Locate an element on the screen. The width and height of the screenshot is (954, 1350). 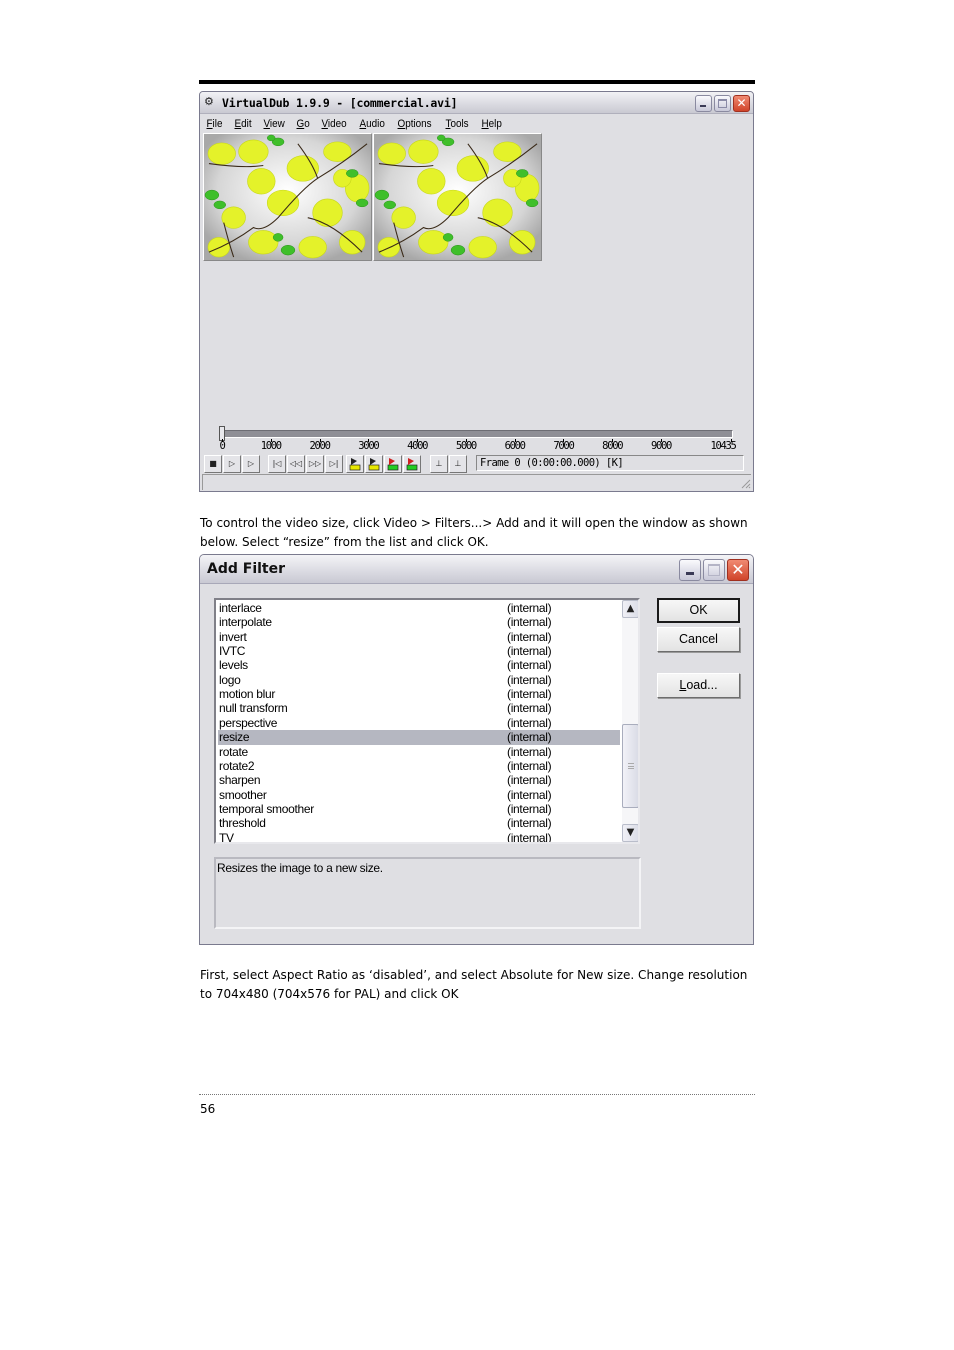
menu-tools: Tools is located at coordinates (457, 124).